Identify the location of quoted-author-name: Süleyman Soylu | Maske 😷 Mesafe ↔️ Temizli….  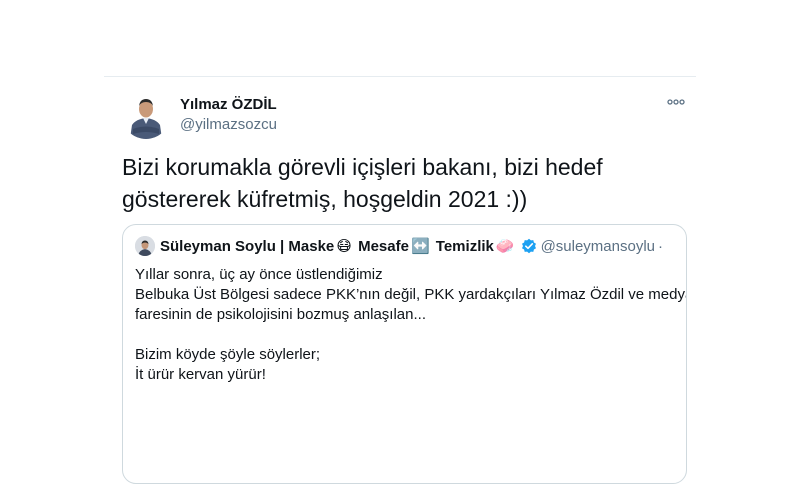
(338, 246).